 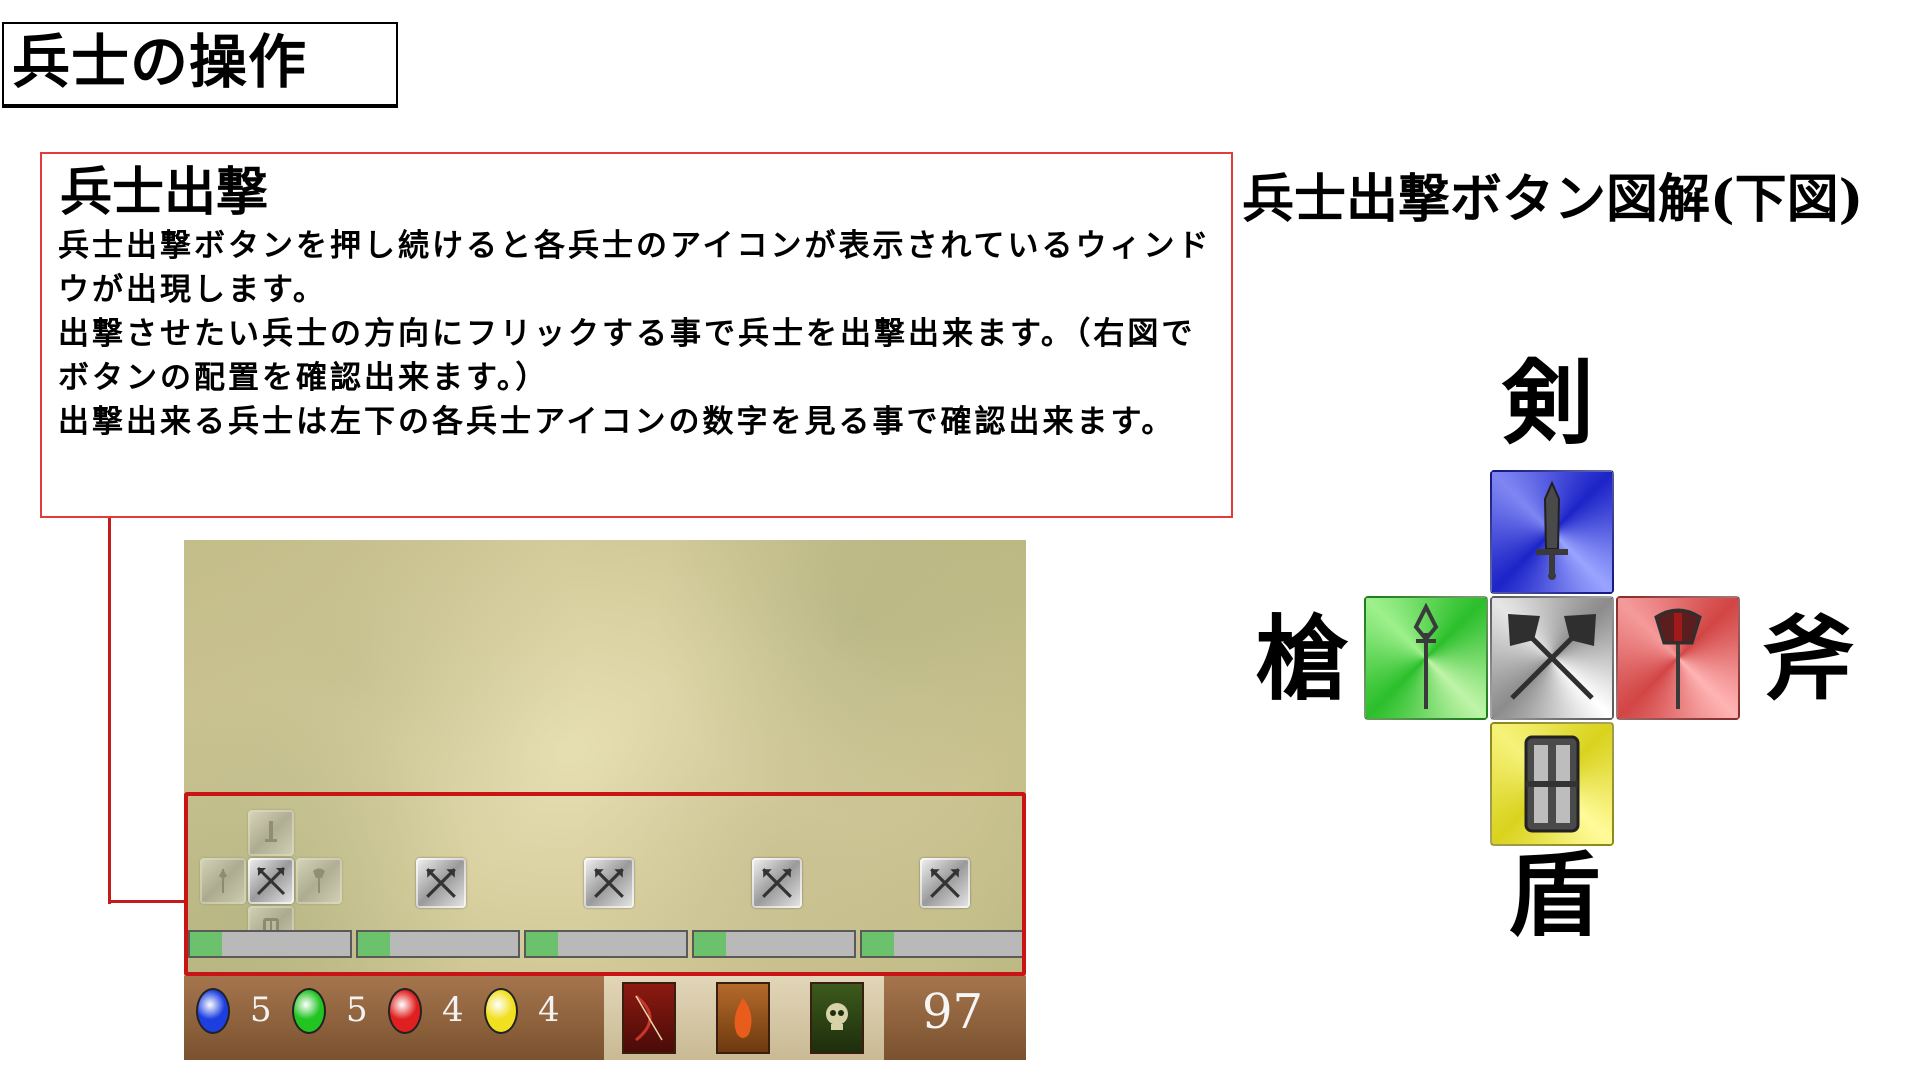 I want to click on green-spear-badge-icon, so click(x=309, y=1011).